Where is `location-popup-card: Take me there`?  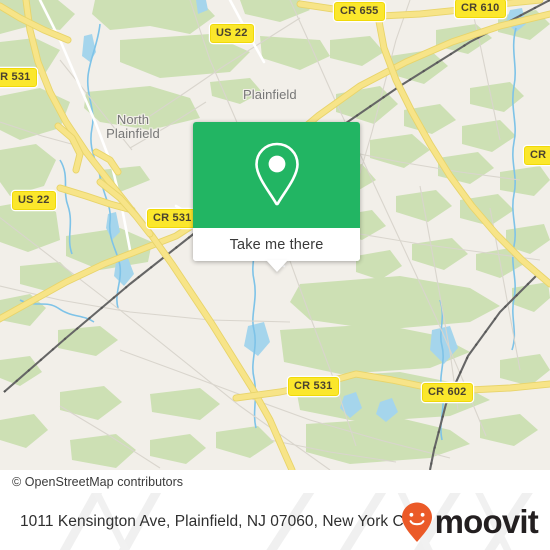 location-popup-card: Take me there is located at coordinates (276, 197).